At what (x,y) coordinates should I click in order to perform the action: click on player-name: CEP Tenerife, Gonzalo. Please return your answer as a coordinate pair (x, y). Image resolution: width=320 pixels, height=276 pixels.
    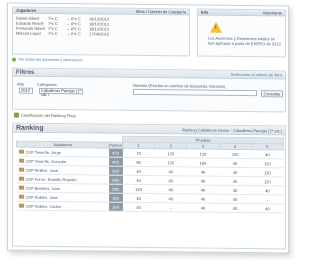
    Looking at the image, I should click on (46, 160).